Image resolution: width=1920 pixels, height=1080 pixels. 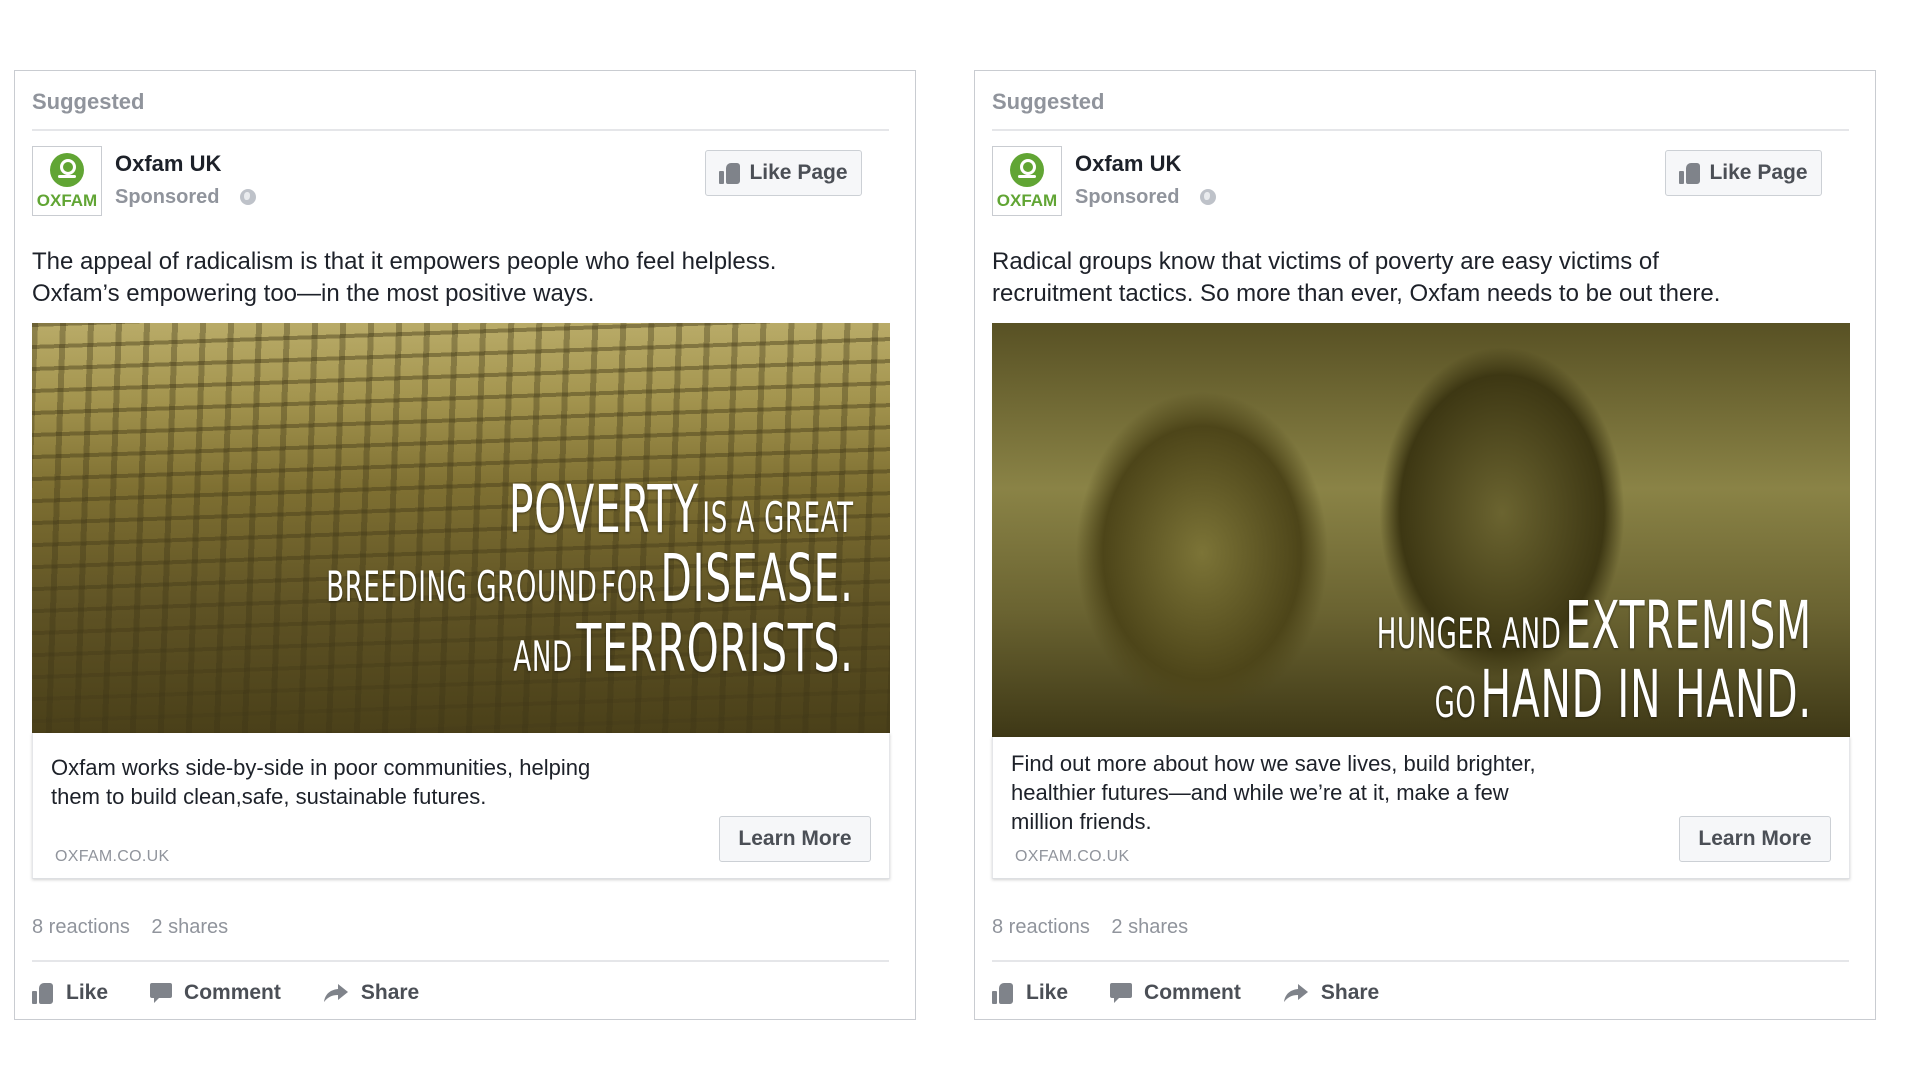 I want to click on overlay-word: HAND IN HAND., so click(x=1646, y=695).